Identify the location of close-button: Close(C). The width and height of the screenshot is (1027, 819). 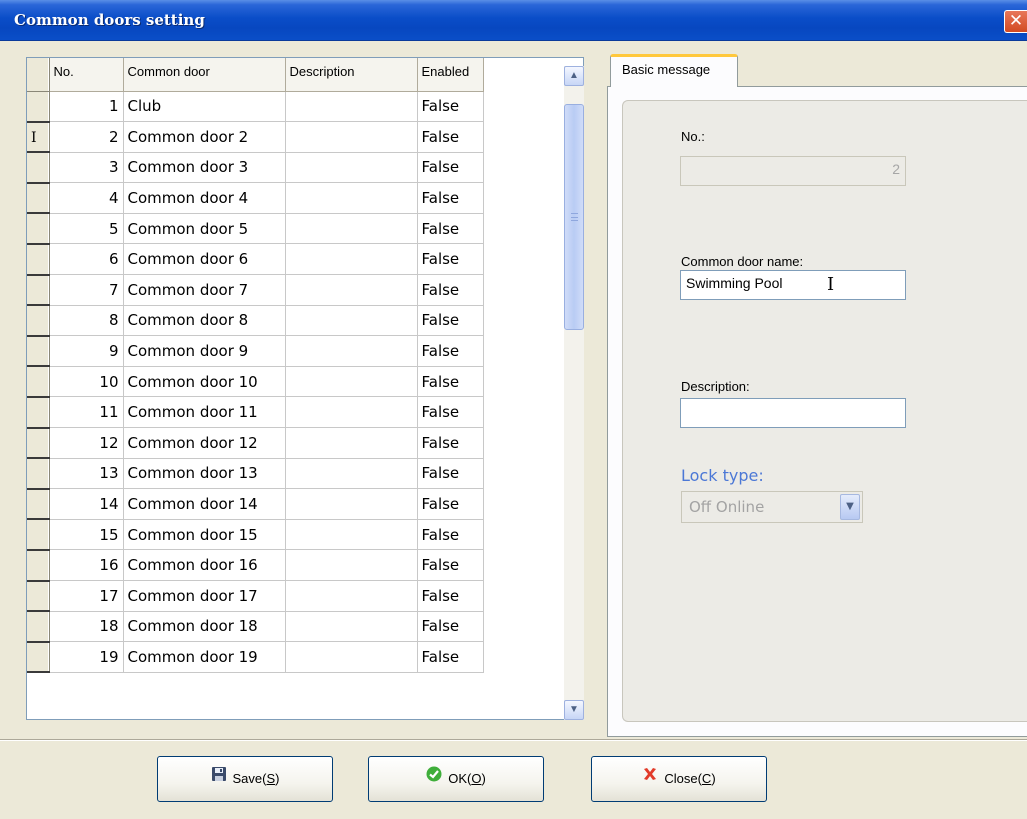
(679, 779).